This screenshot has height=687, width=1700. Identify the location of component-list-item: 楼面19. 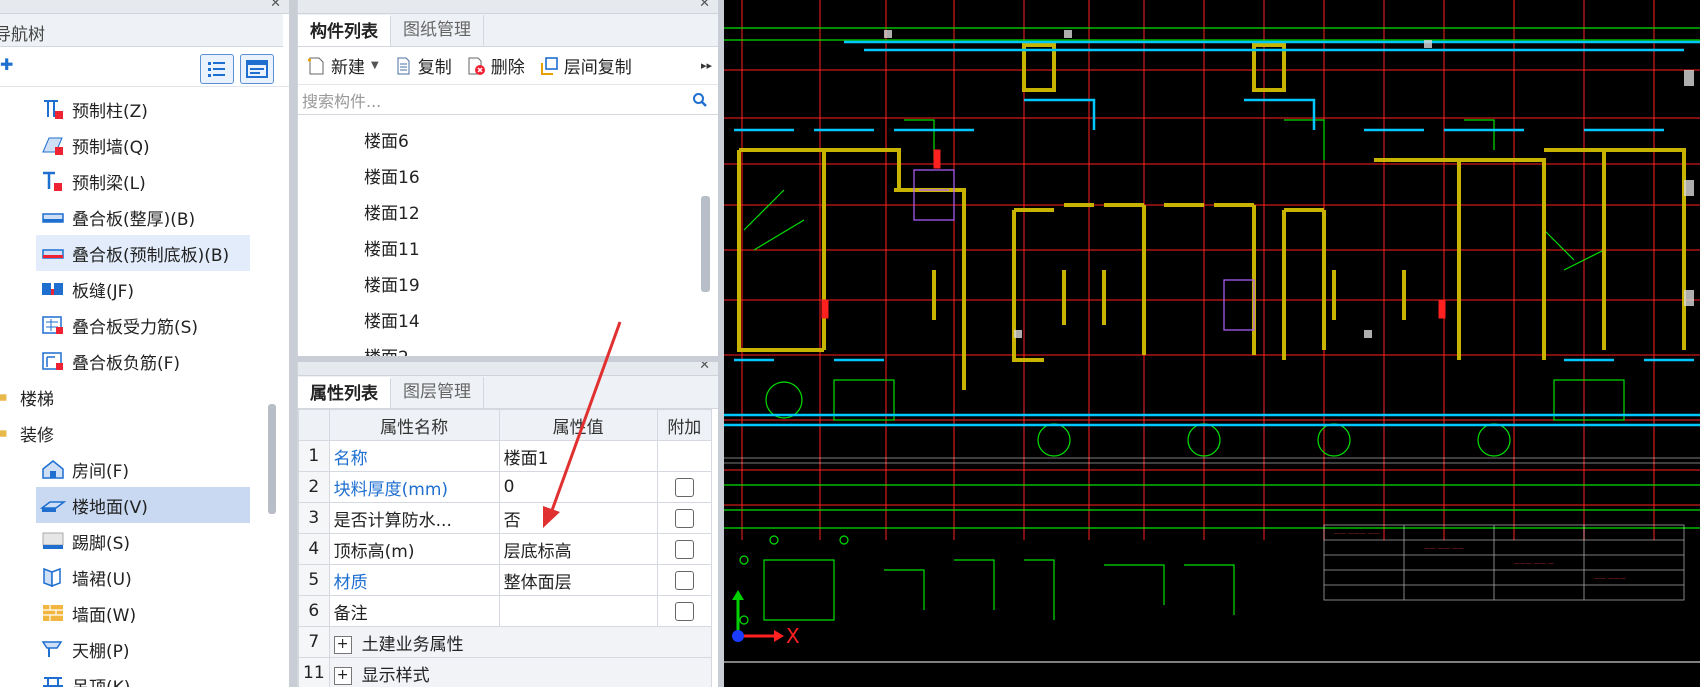
(498, 286).